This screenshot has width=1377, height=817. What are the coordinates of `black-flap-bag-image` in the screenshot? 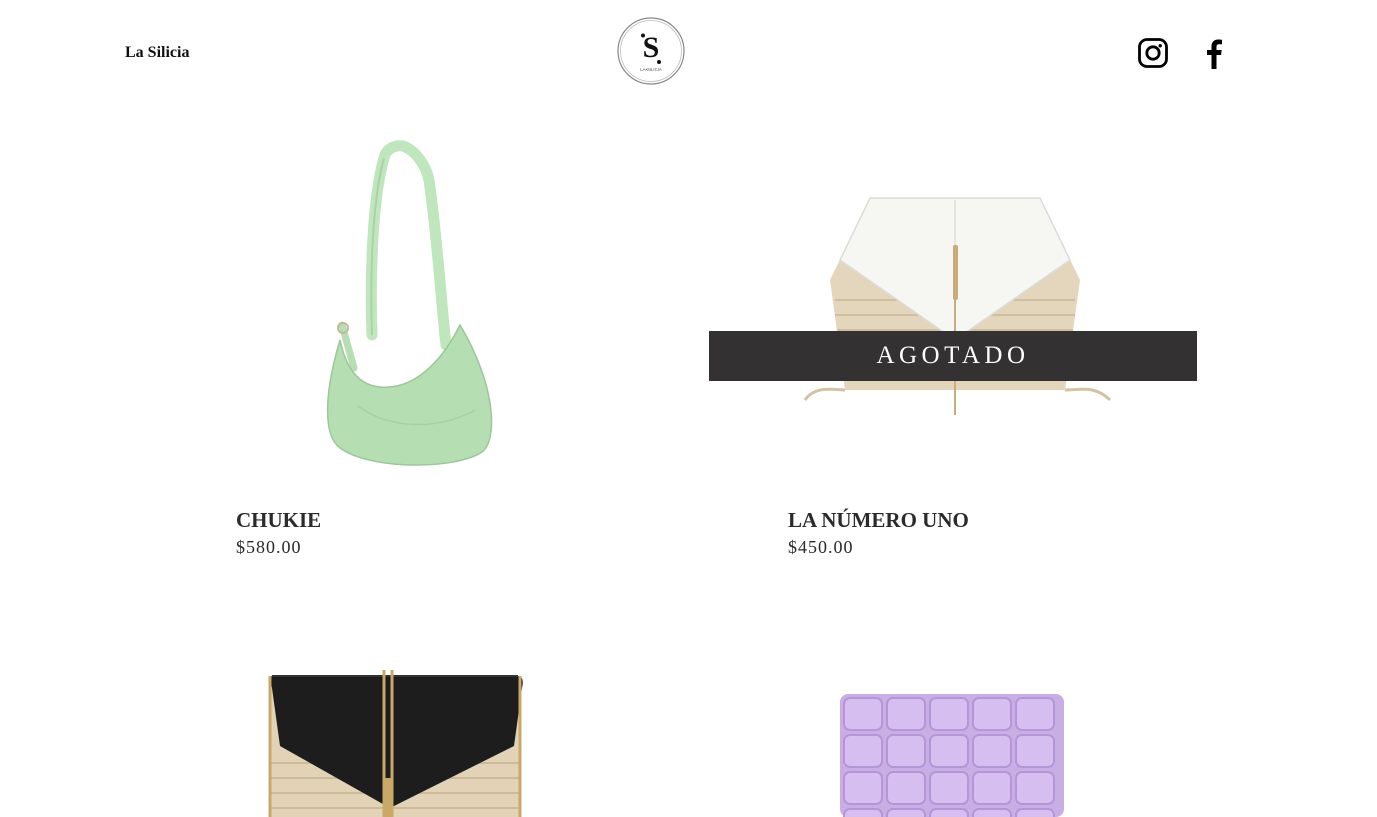 It's located at (409, 742).